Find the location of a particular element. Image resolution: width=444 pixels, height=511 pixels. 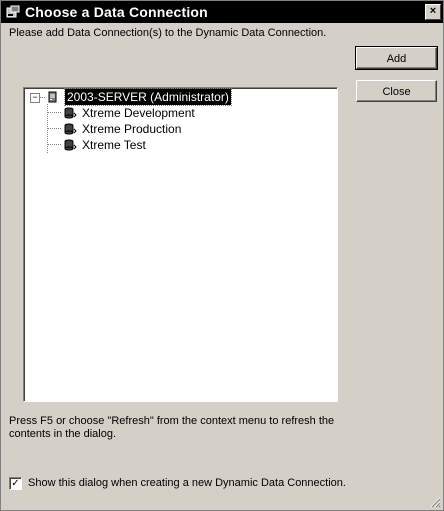

connection-icon is located at coordinates (13, 11).